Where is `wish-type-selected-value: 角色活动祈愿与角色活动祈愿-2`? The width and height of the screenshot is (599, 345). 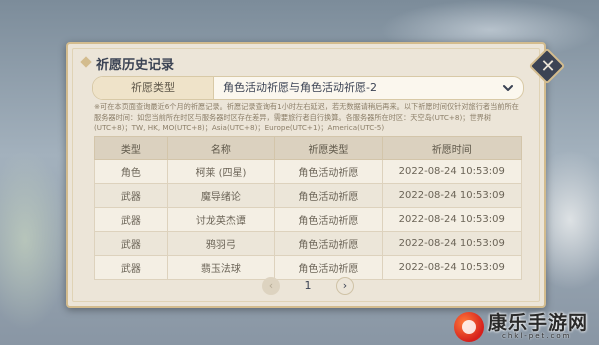 wish-type-selected-value: 角色活动祈愿与角色活动祈愿-2 is located at coordinates (300, 87).